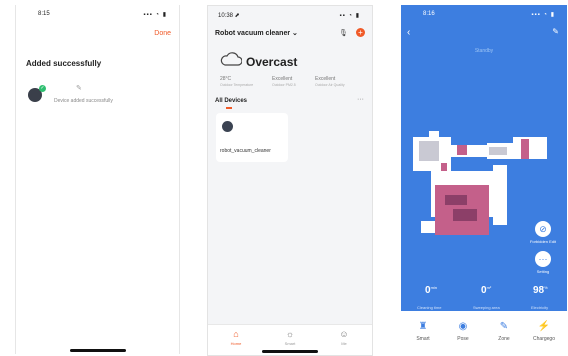 This screenshot has width=568, height=356. I want to click on smart-clean-icon: ♜, so click(423, 326).